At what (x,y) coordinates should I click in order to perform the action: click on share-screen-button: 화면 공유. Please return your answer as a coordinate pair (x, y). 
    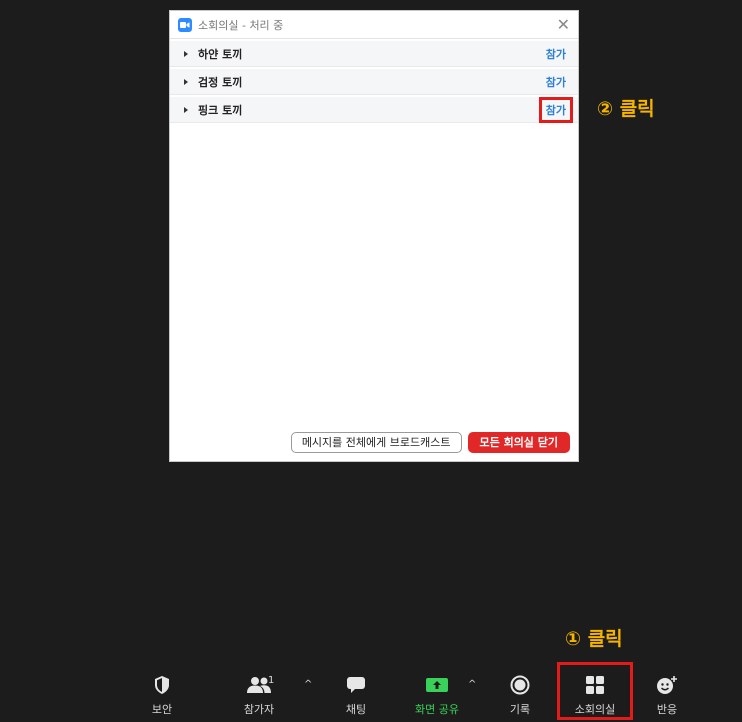
    Looking at the image, I should click on (437, 693).